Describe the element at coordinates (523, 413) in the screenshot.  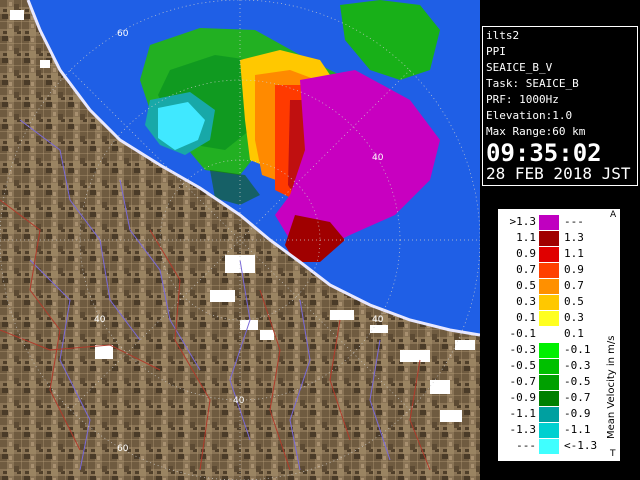
I see `legend-lower-bound: -1.1` at that location.